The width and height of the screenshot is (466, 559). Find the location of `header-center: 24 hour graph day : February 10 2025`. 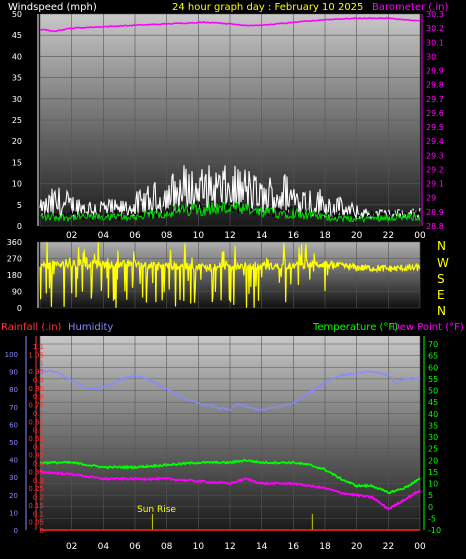

header-center: 24 hour graph day : February 10 2025 is located at coordinates (267, 7).